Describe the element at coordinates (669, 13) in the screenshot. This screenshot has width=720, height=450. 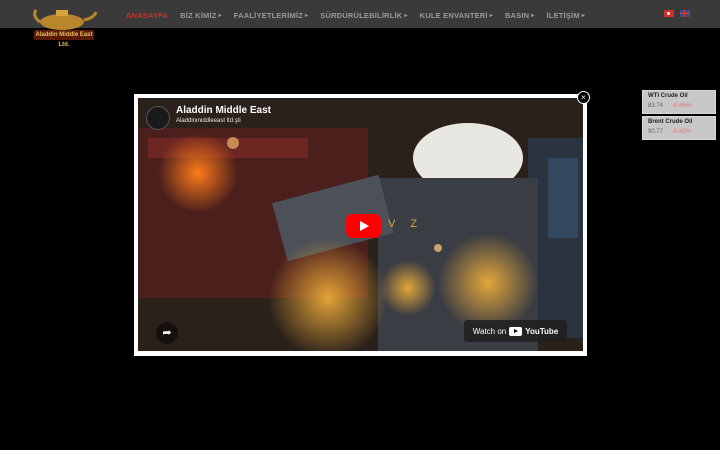
I see `turkish-flag-icon` at that location.